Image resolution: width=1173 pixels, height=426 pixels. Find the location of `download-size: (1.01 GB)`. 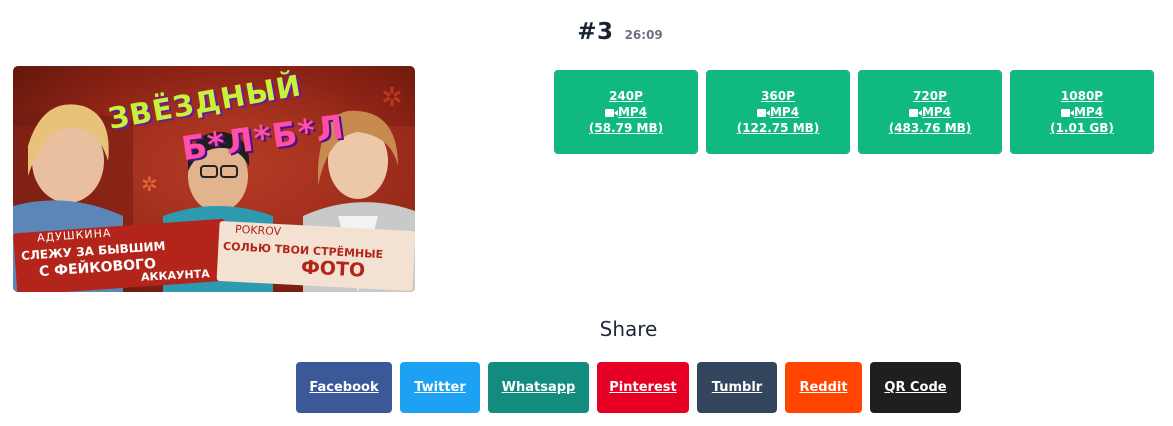

download-size: (1.01 GB) is located at coordinates (1082, 128).